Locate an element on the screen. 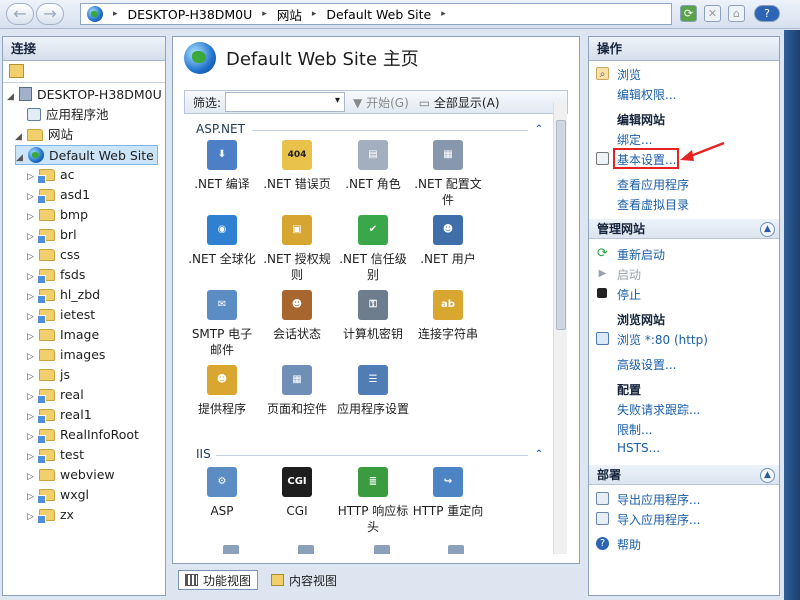 The width and height of the screenshot is (800, 600). feature-tile: ≣ HTTP 响应标头 is located at coordinates (373, 501).